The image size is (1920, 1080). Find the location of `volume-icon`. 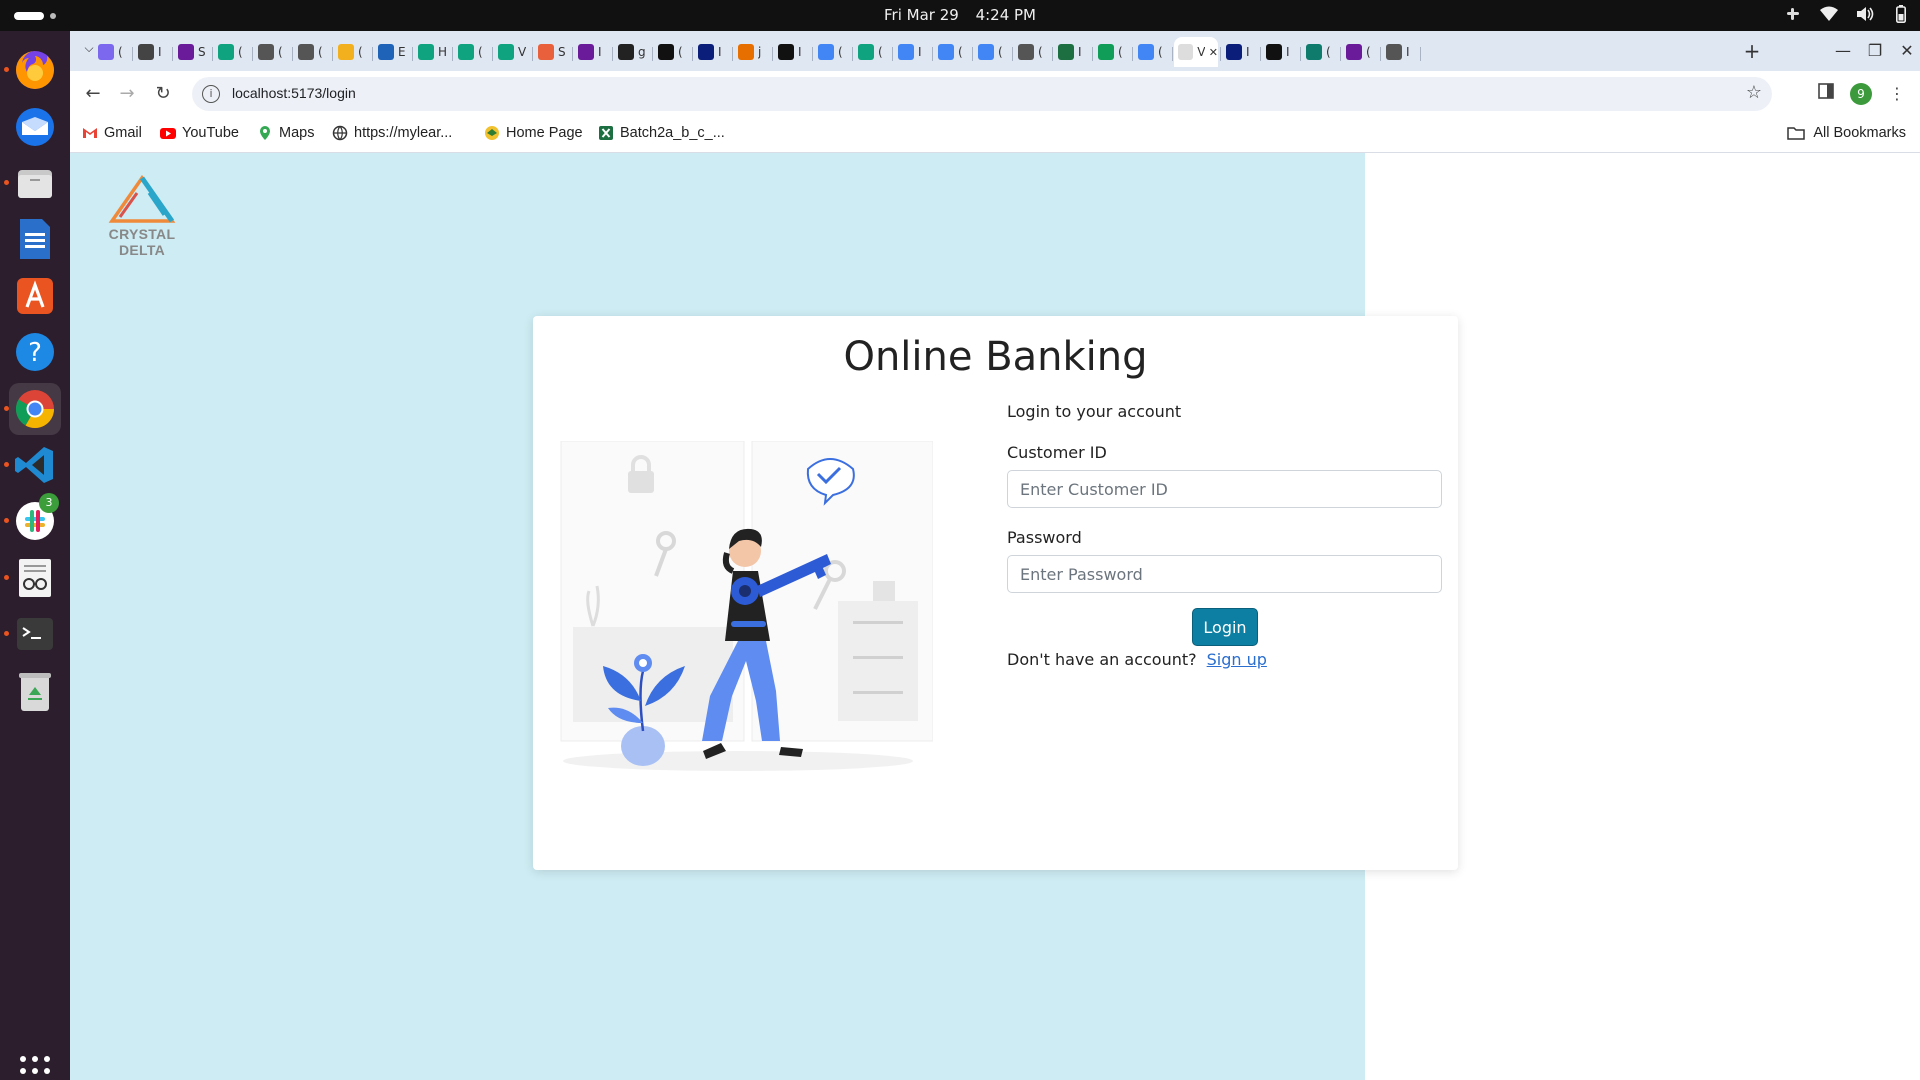

volume-icon is located at coordinates (1865, 14).